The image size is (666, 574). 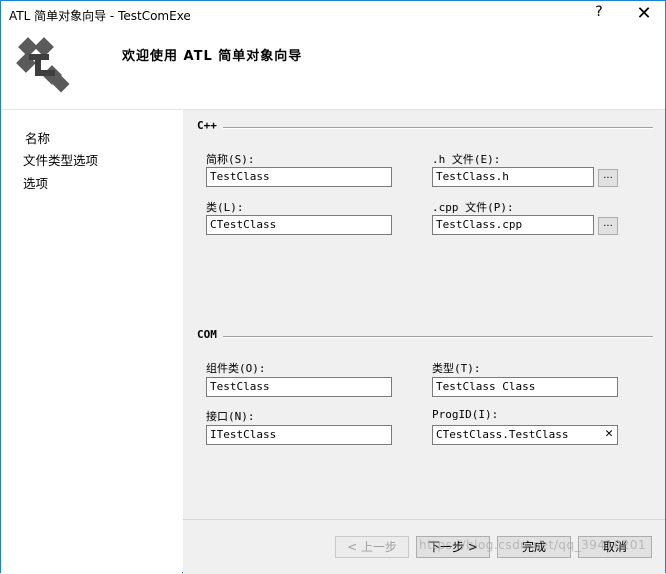 What do you see at coordinates (37, 137) in the screenshot?
I see `nav-item-name: 名称` at bounding box center [37, 137].